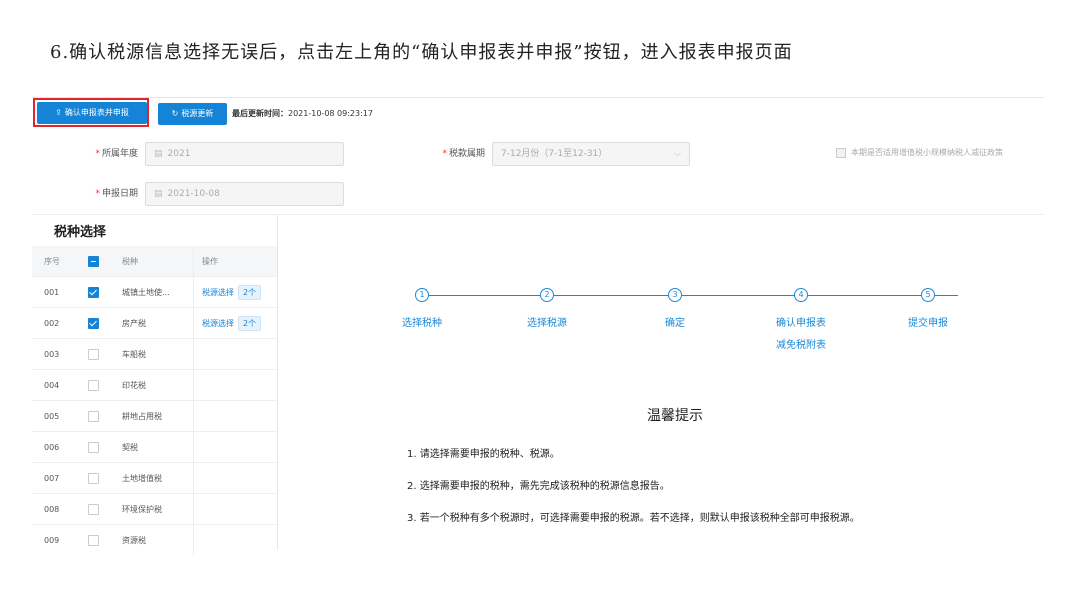 This screenshot has width=1080, height=608. Describe the element at coordinates (547, 323) in the screenshot. I see `step-label: 选择税源` at that location.